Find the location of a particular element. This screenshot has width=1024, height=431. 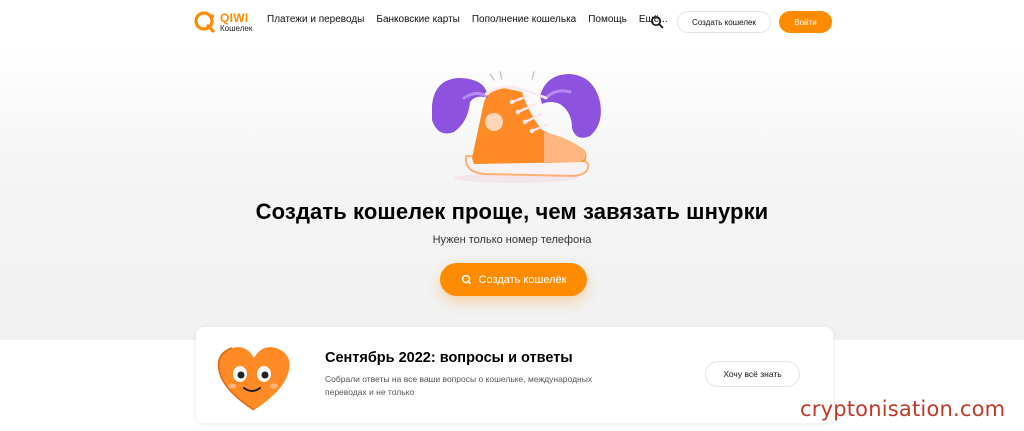

heart-character-illustration is located at coordinates (253, 379).